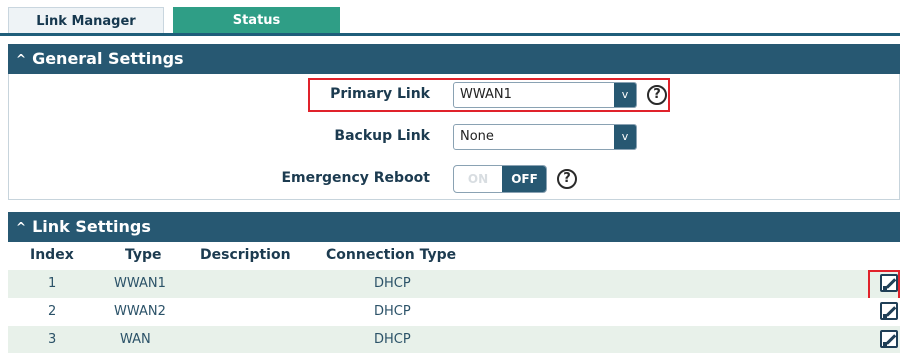  What do you see at coordinates (884, 285) in the screenshot?
I see `edit-highlight` at bounding box center [884, 285].